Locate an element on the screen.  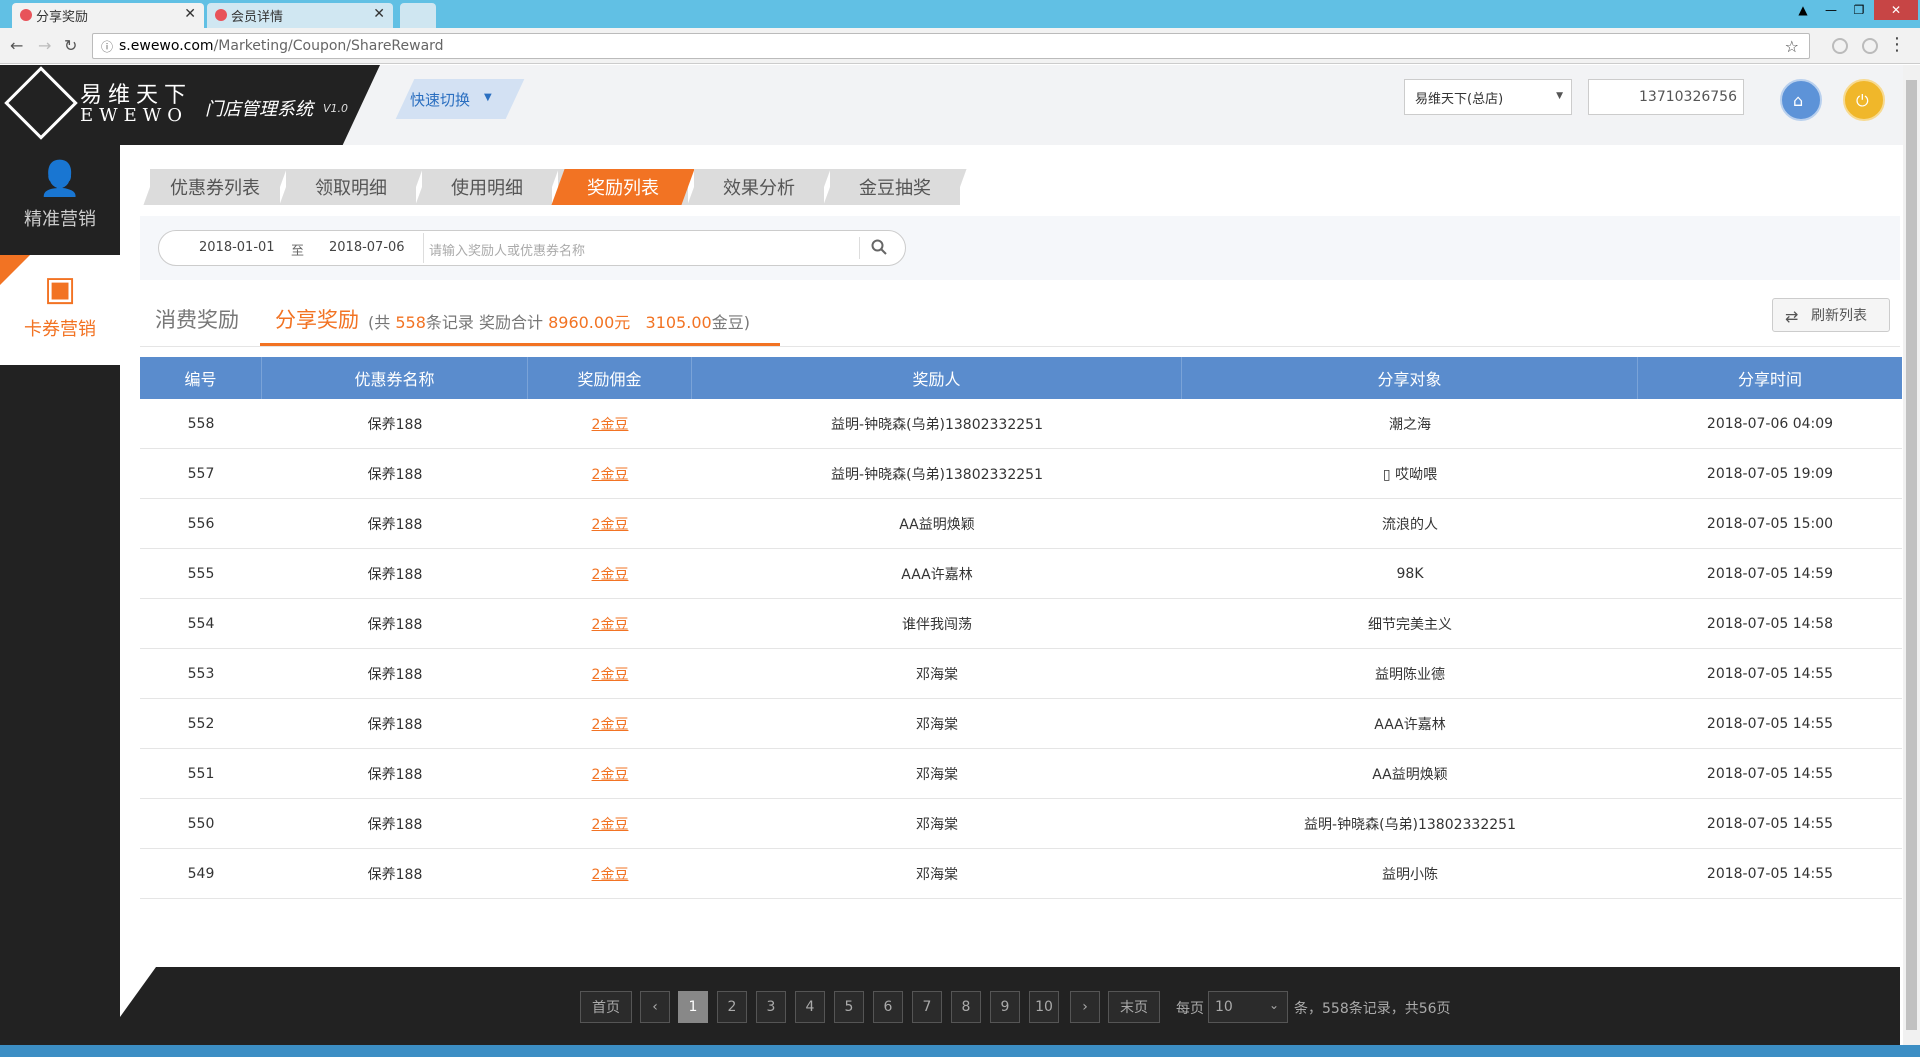
date-to-input: 2018-07-06 is located at coordinates (367, 247).